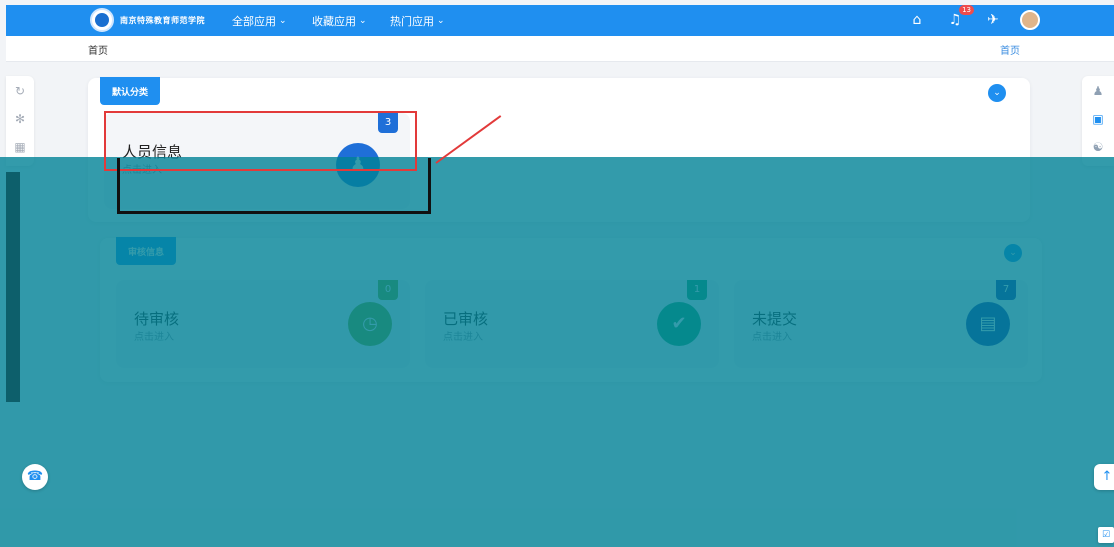 The width and height of the screenshot is (1114, 547). Describe the element at coordinates (20, 147) in the screenshot. I see `grid-icon: ▦` at that location.